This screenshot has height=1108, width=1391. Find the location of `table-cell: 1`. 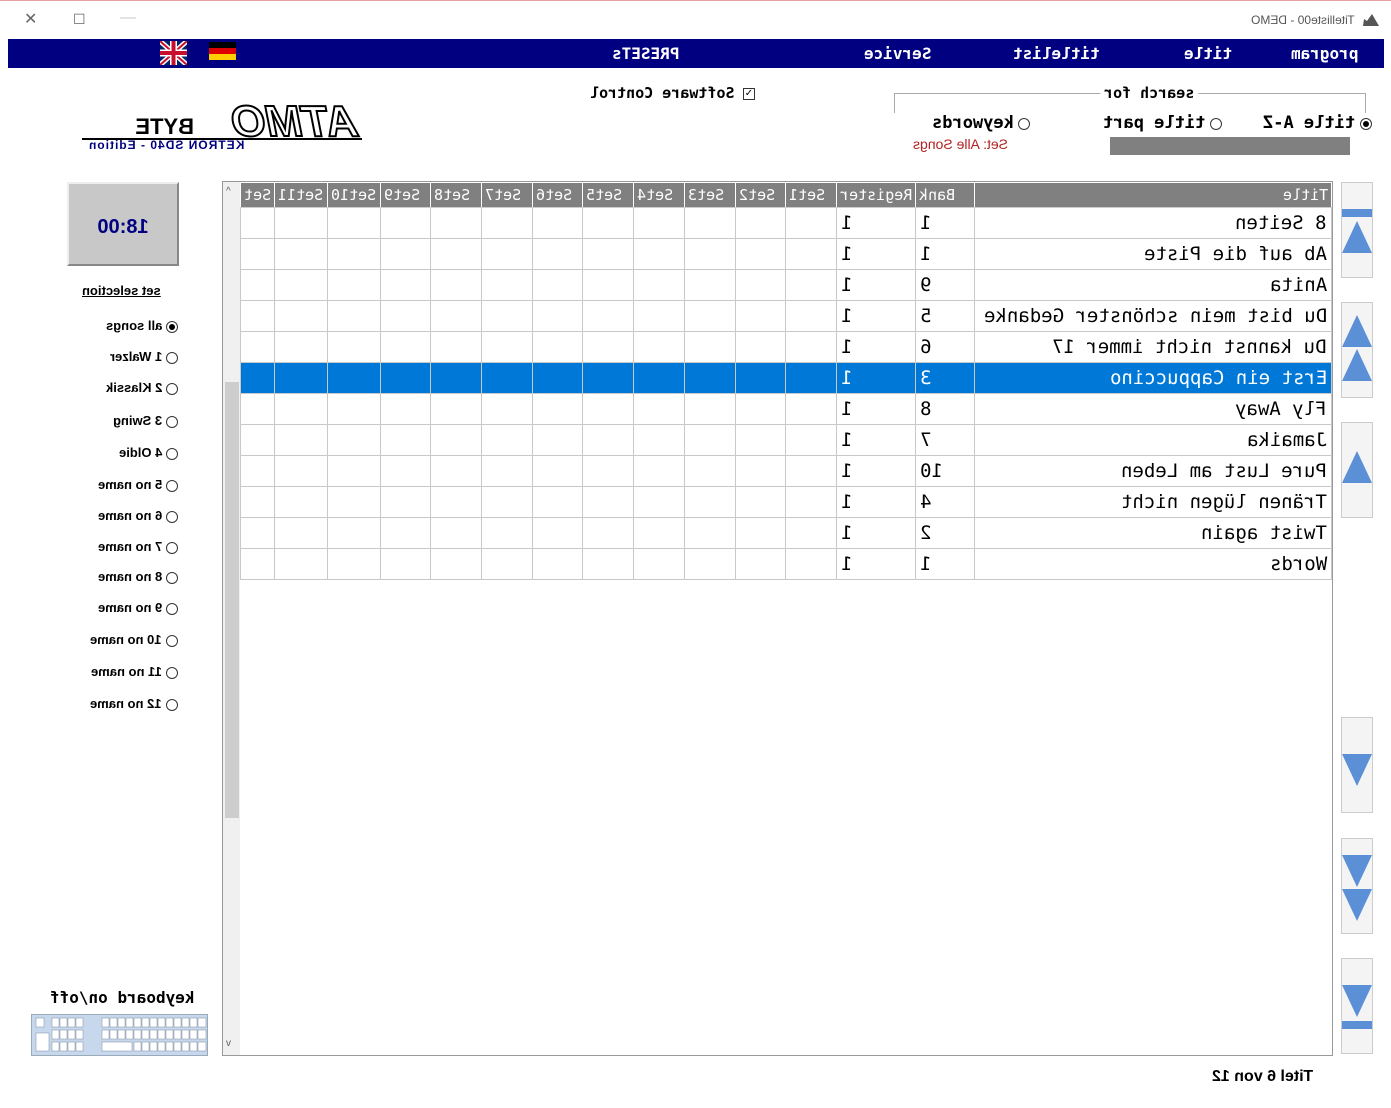

table-cell: 1 is located at coordinates (876, 254).